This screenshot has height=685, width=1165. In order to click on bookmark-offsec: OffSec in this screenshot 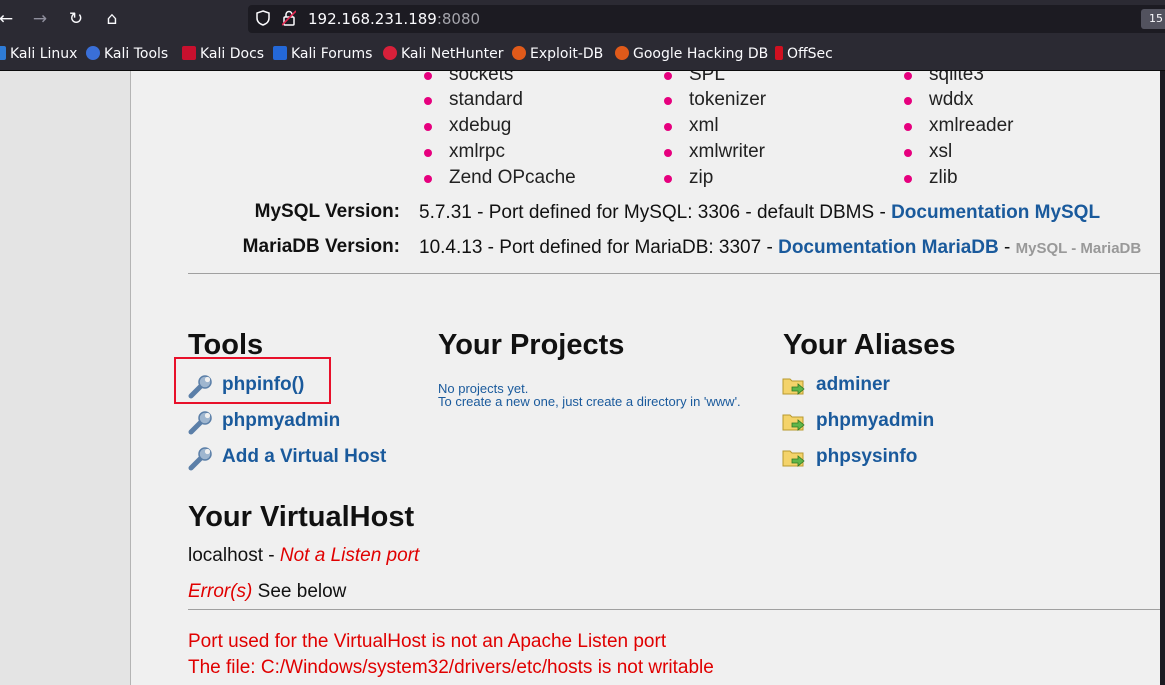, I will do `click(804, 54)`.